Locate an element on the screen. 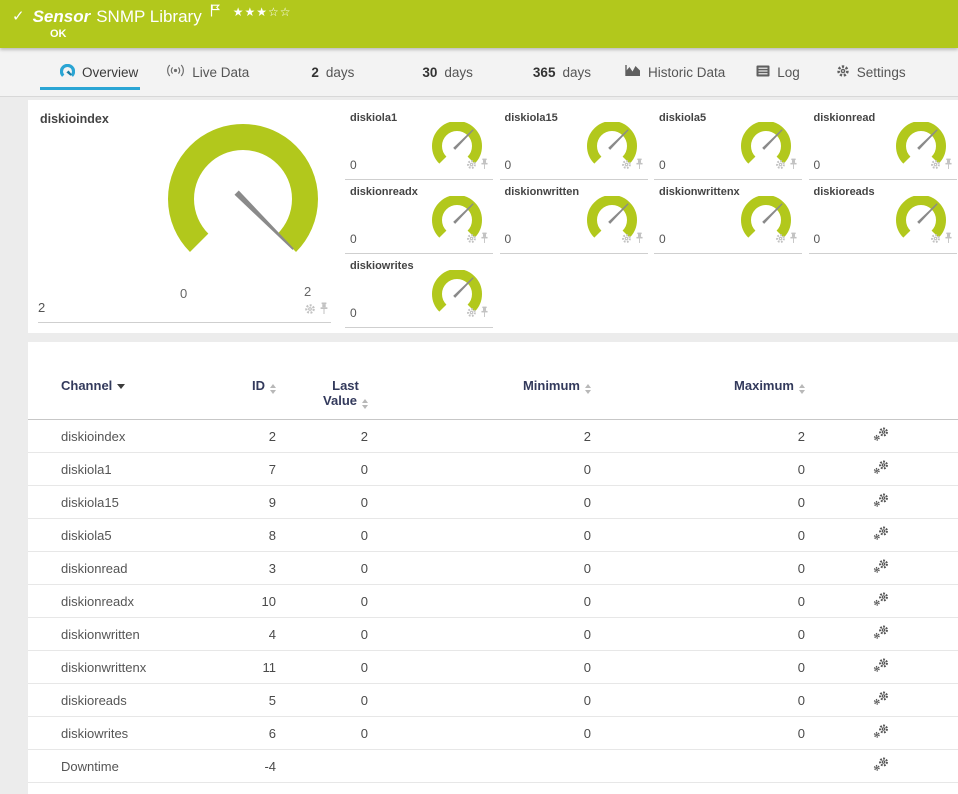 The height and width of the screenshot is (794, 958). table-row: diskionread 3 0 0 0 is located at coordinates (493, 568).